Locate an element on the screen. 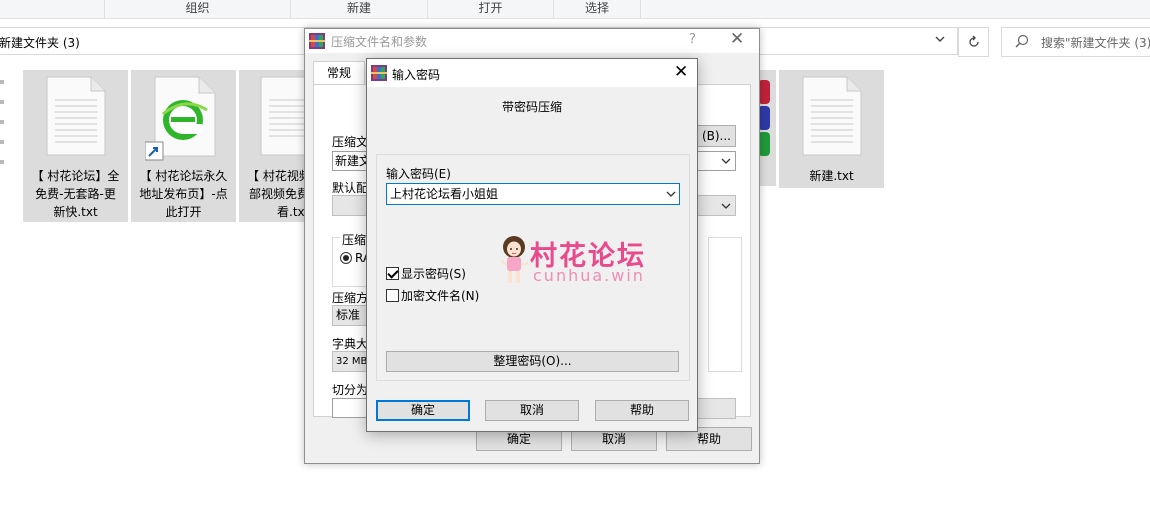  ribbon-group-clipboard is located at coordinates (52, 9).